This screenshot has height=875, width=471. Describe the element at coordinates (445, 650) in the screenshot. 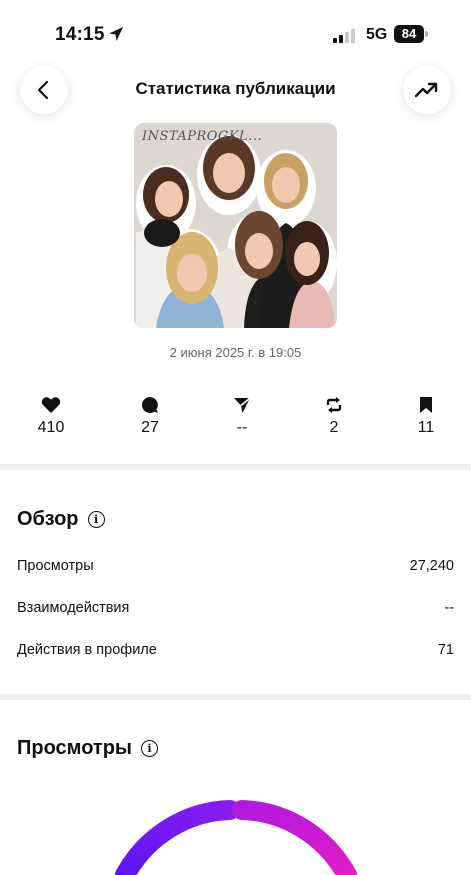

I see `row-value: 71` at that location.